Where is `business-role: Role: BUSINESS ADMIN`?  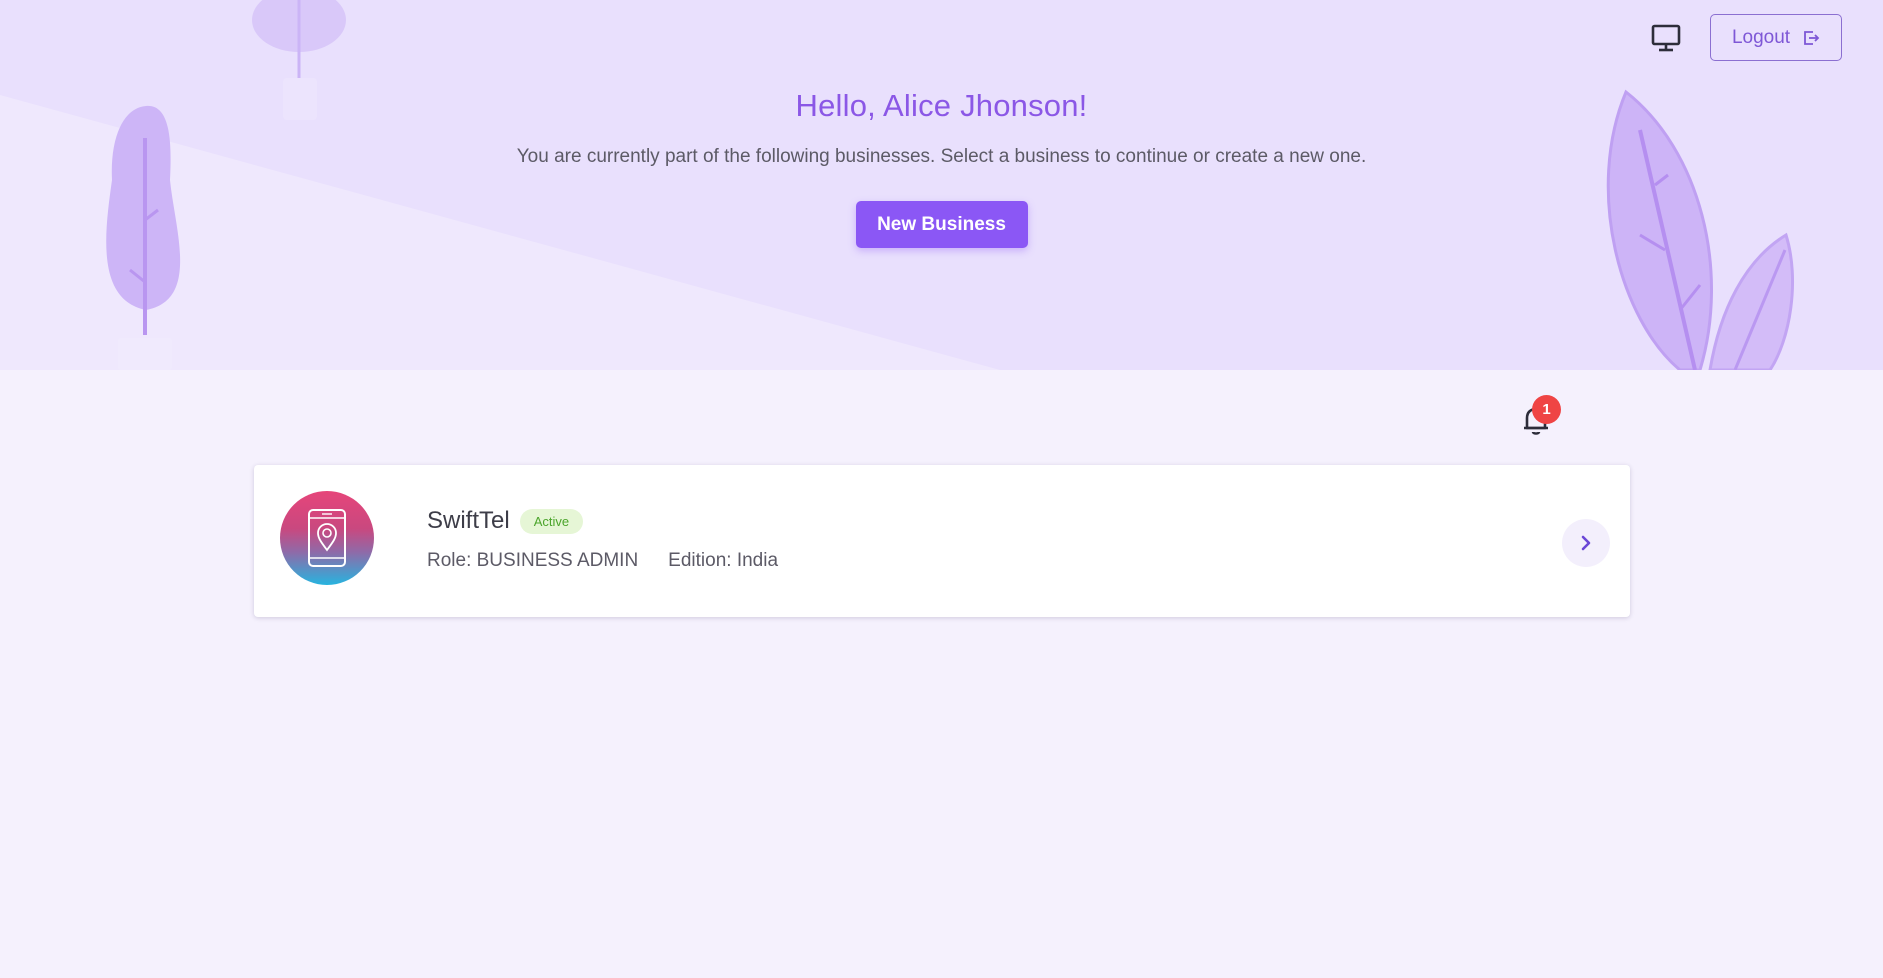 business-role: Role: BUSINESS ADMIN is located at coordinates (533, 560).